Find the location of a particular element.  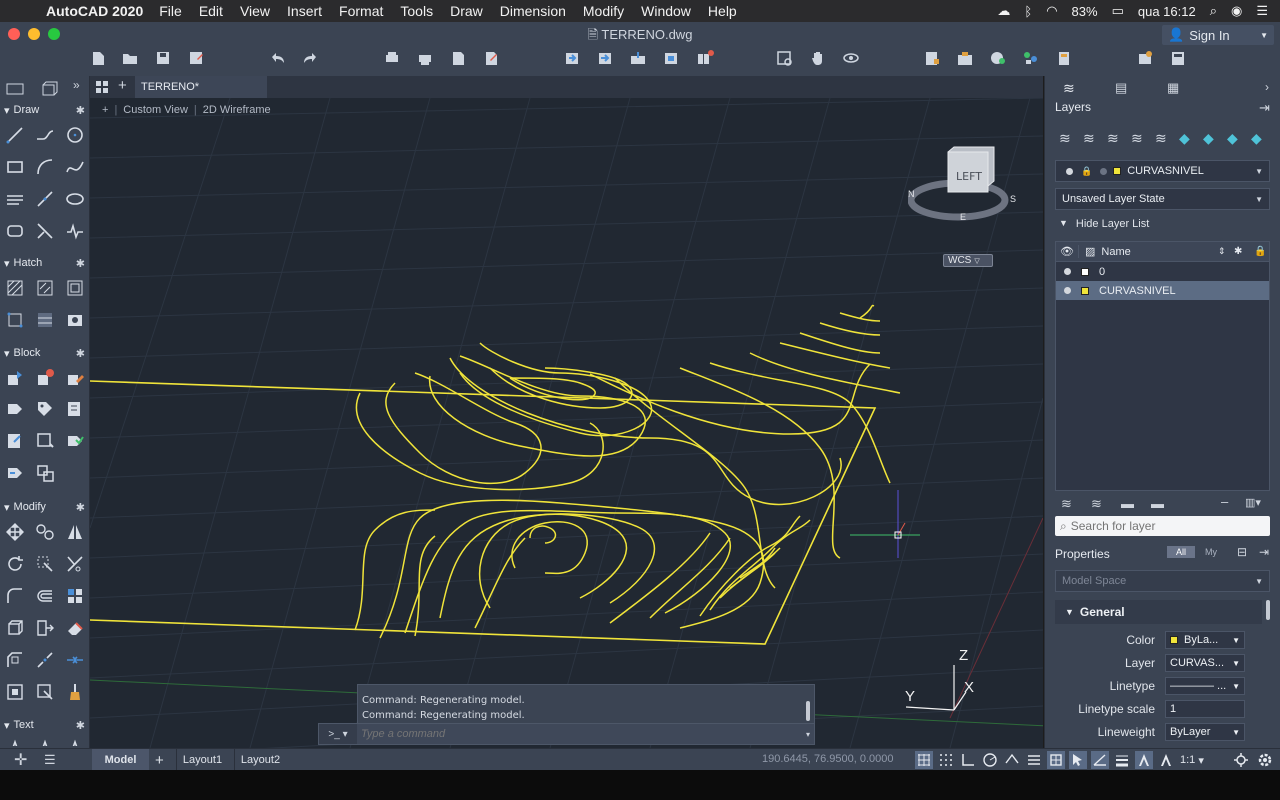

menu-modify: Modify is located at coordinates (603, 11).